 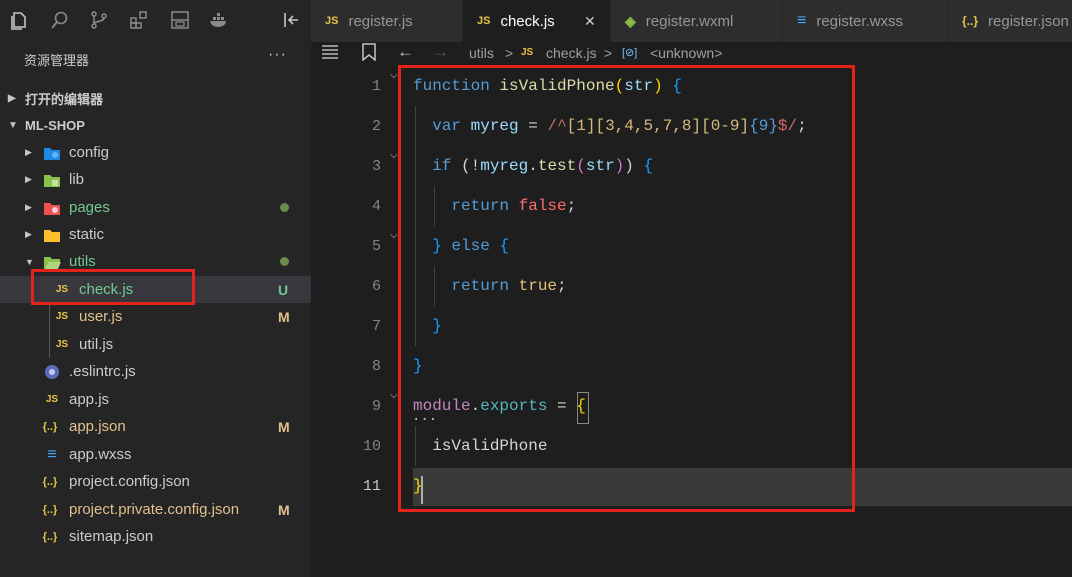 I want to click on extensions-icon, so click(x=139, y=20).